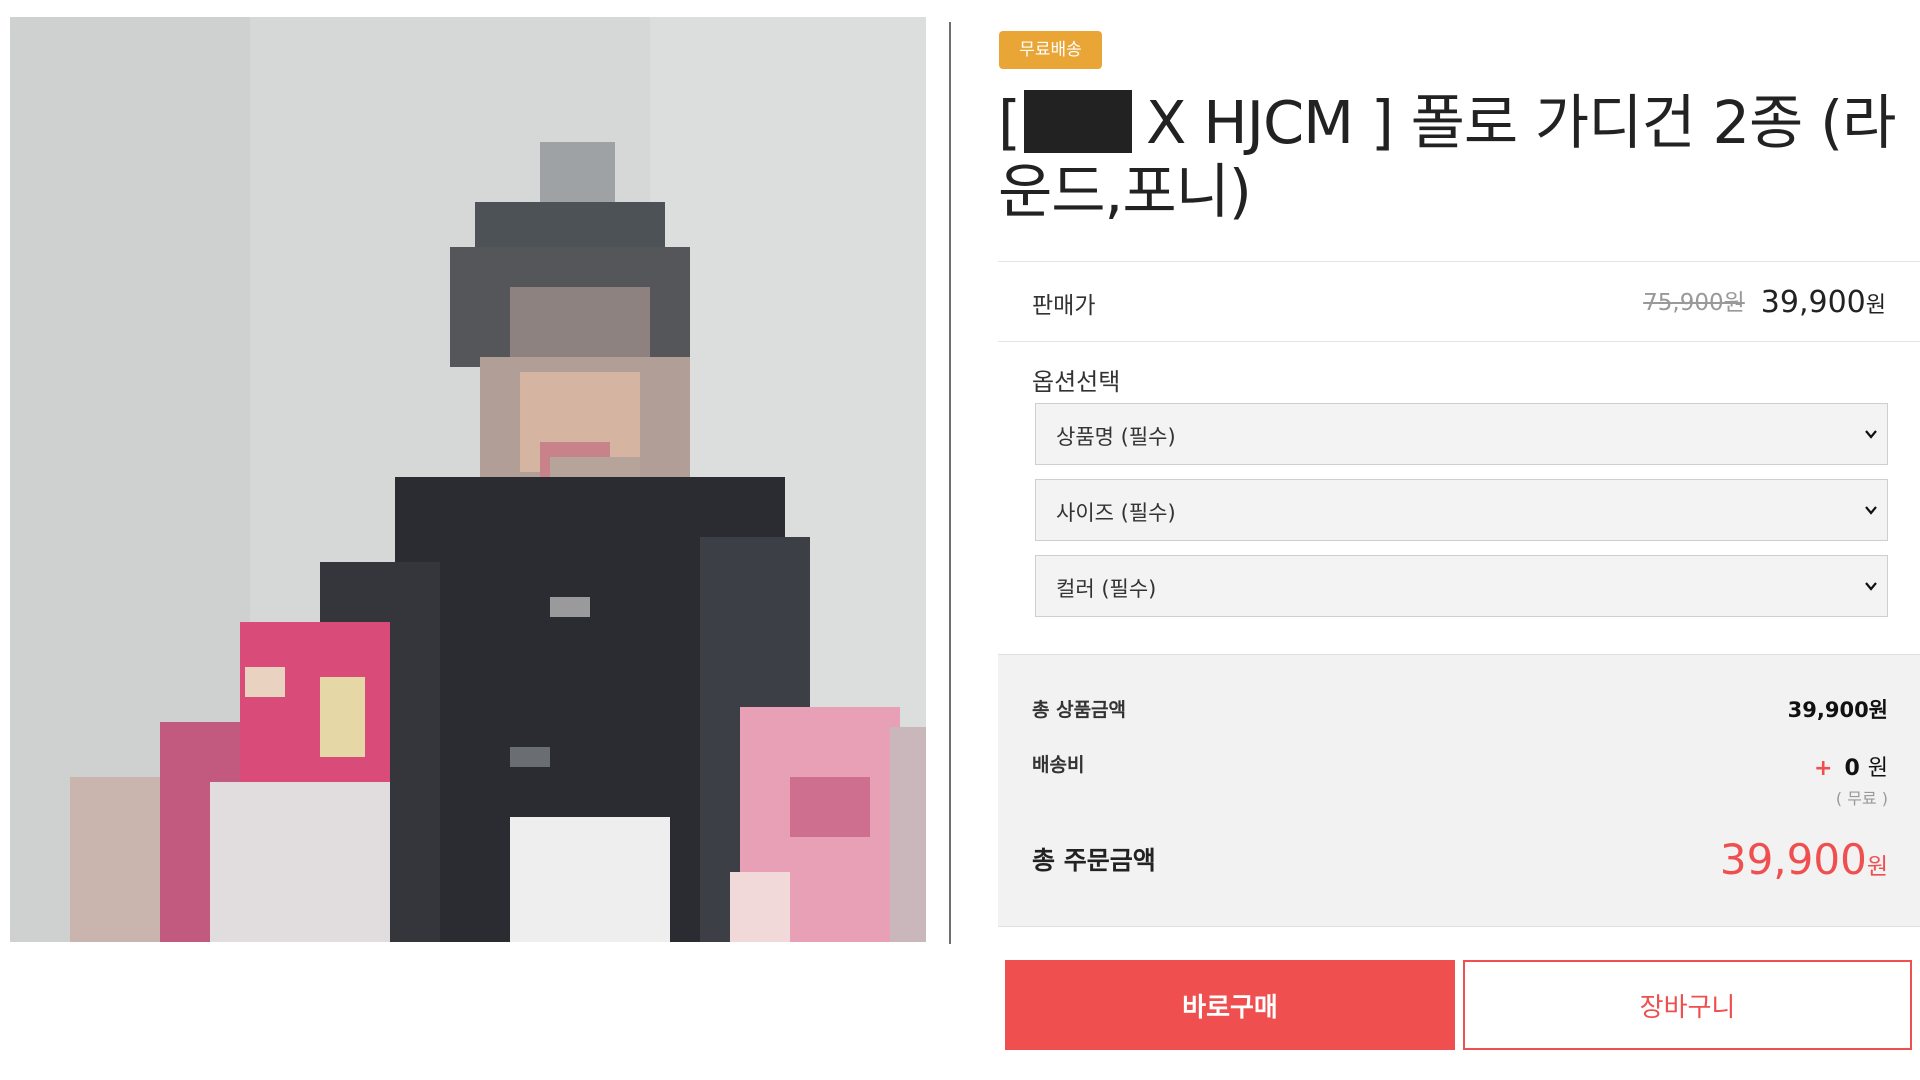 This screenshot has height=1080, width=1920. I want to click on buy-now-button: 바로구매, so click(1230, 1005).